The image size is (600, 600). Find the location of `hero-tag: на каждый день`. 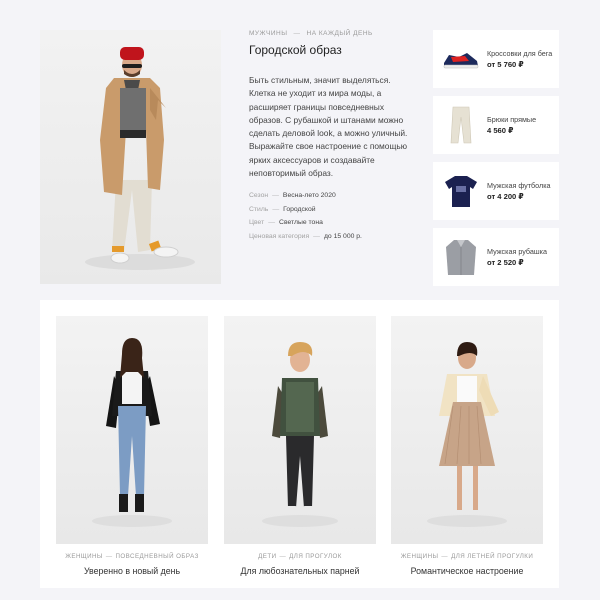

hero-tag: на каждый день is located at coordinates (340, 33).